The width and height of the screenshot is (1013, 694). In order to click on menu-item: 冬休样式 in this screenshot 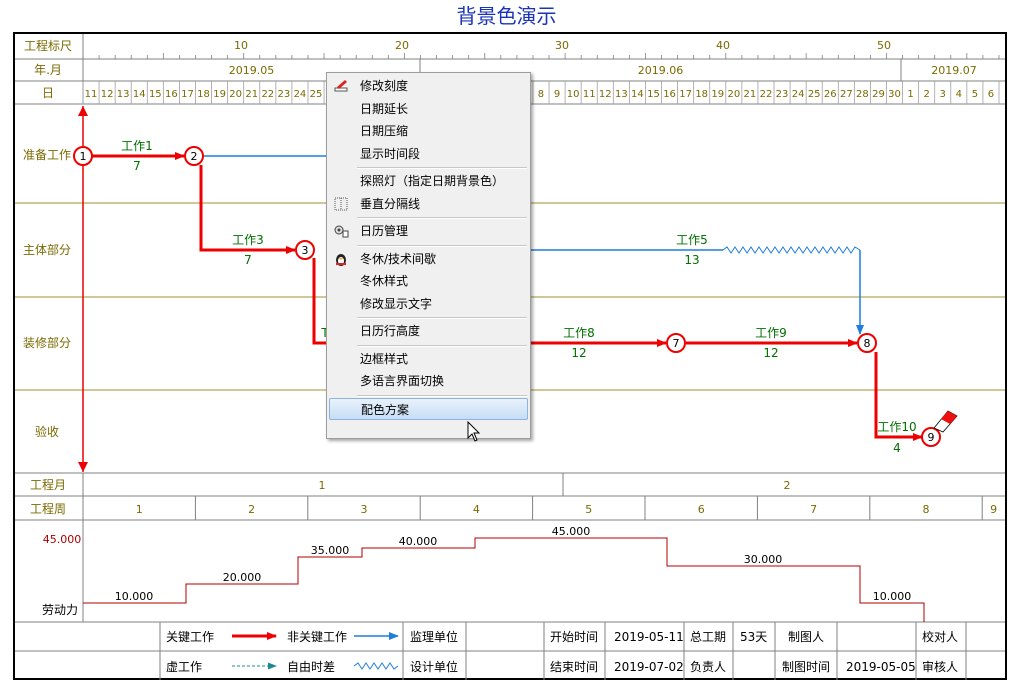, I will do `click(428, 281)`.